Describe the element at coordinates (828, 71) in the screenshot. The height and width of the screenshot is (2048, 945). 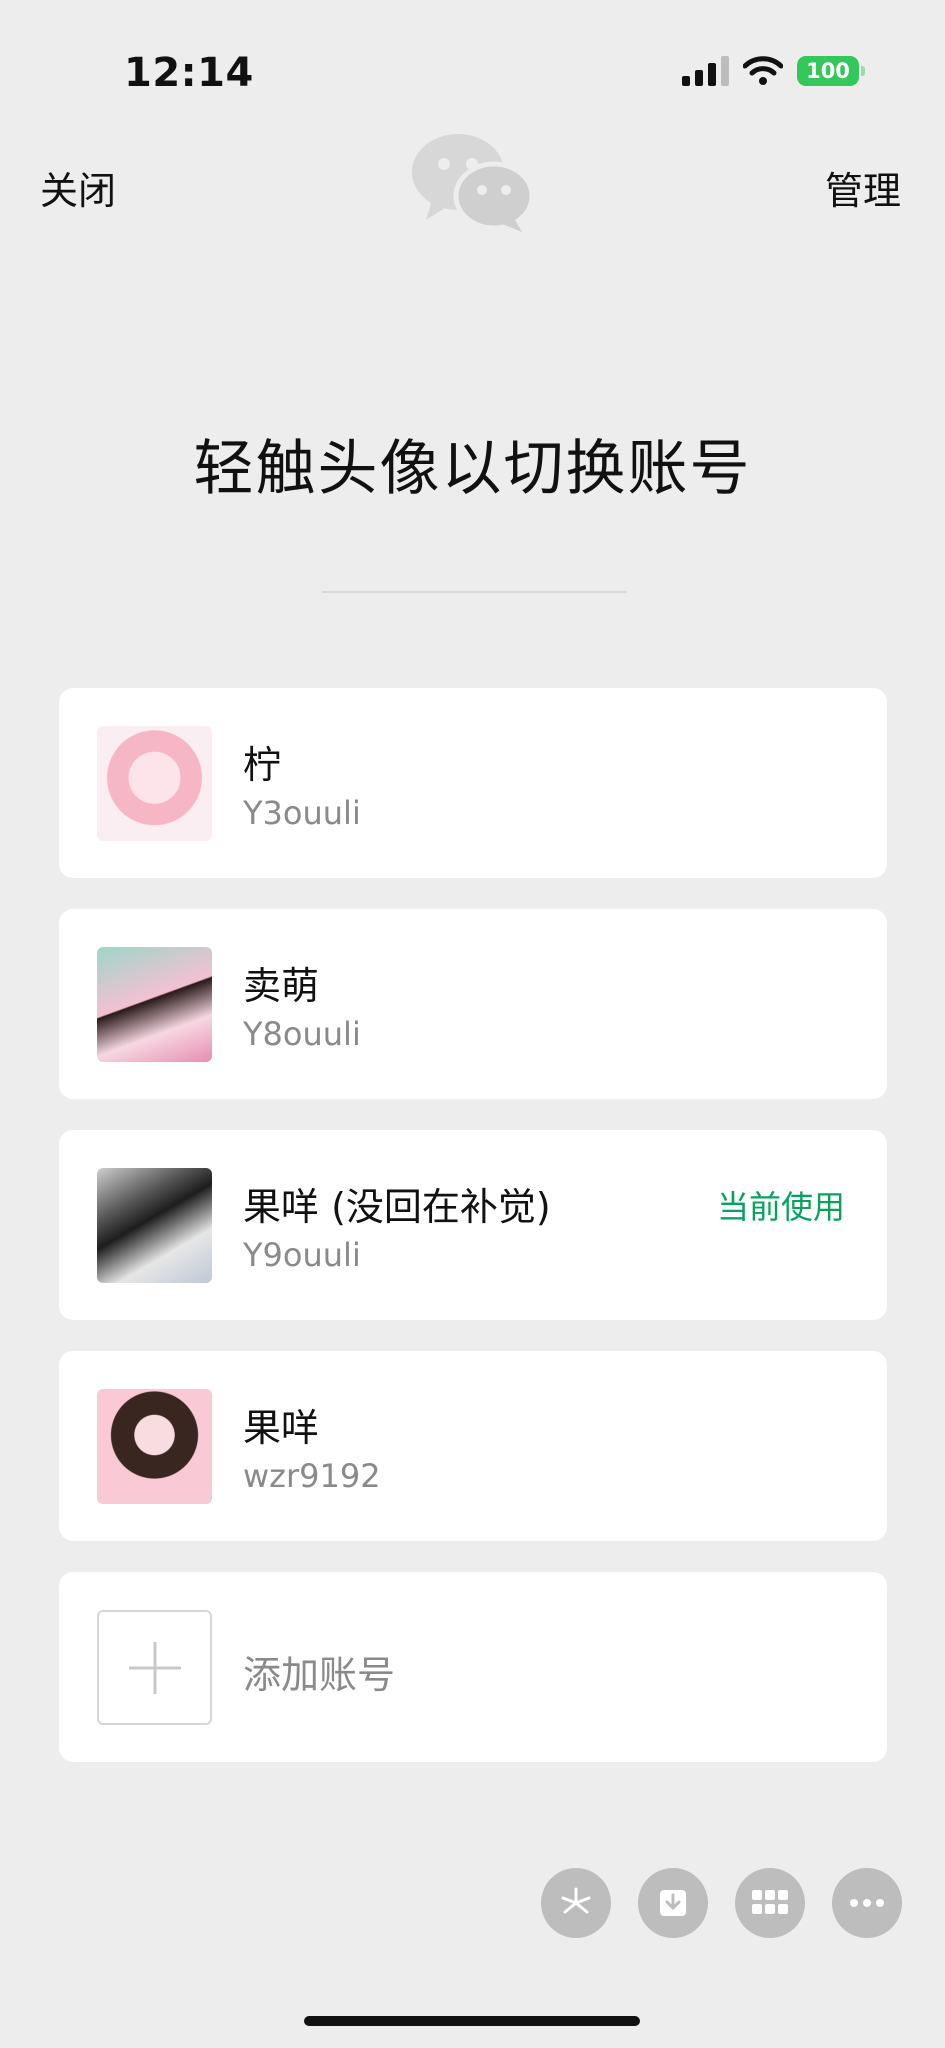
I see `battery-level: 100` at that location.